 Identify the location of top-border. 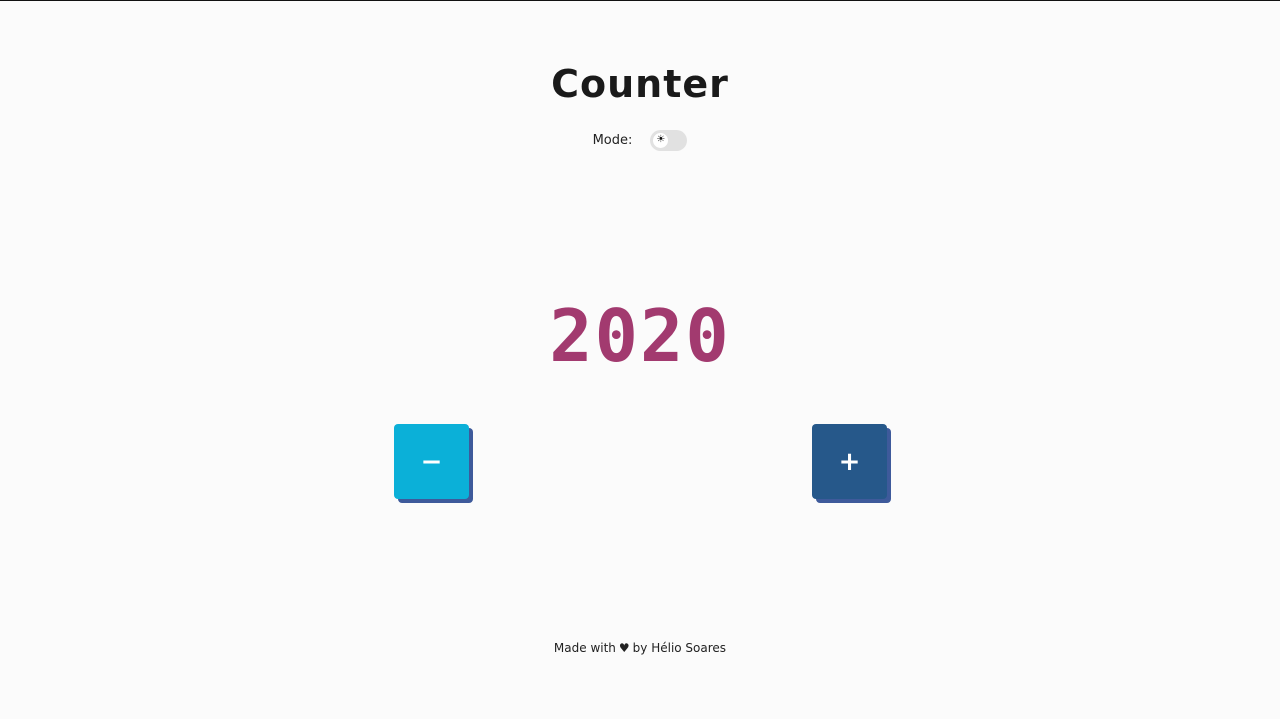
(640, 0).